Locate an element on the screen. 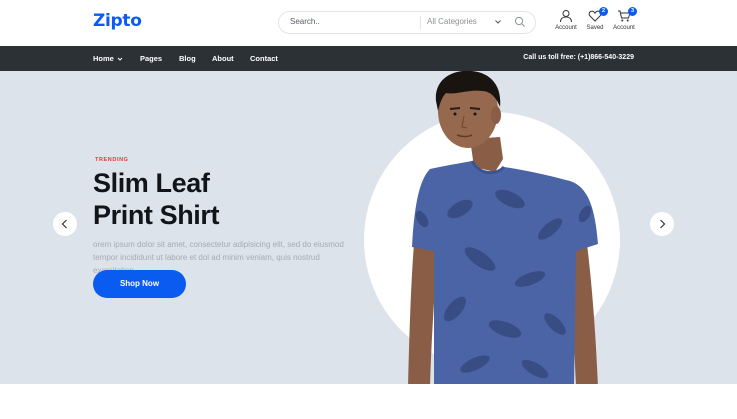  search-bar: Search.. All Categories is located at coordinates (407, 22).